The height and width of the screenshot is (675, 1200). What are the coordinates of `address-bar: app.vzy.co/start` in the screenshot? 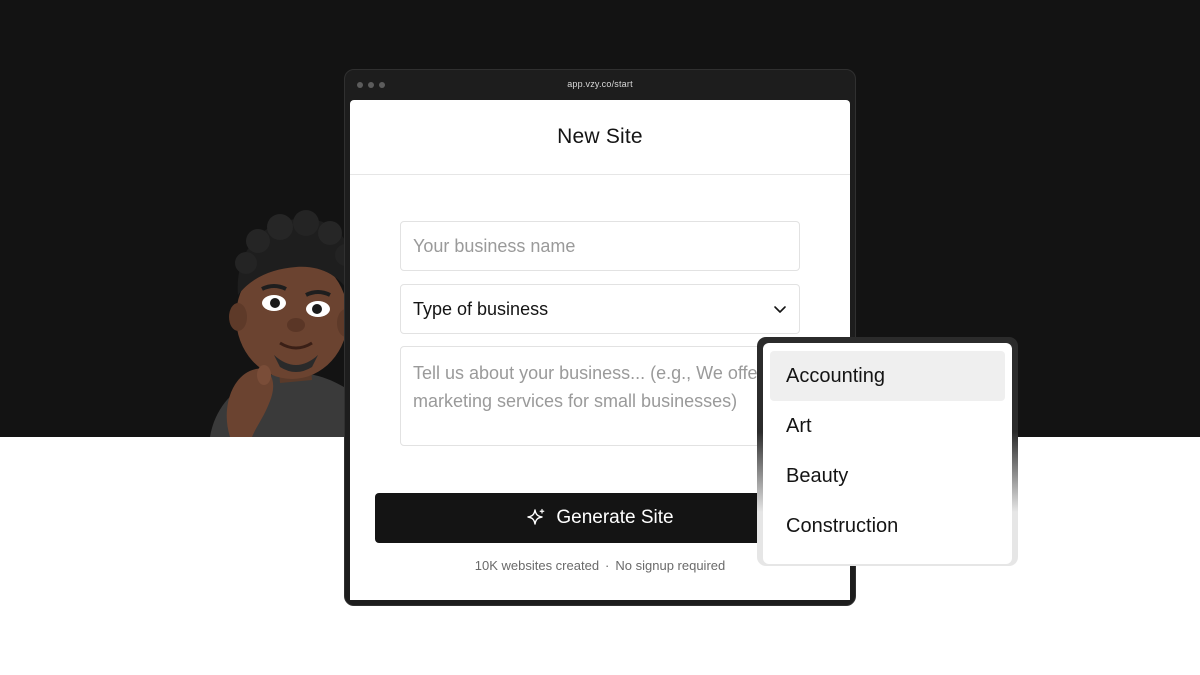 It's located at (600, 84).